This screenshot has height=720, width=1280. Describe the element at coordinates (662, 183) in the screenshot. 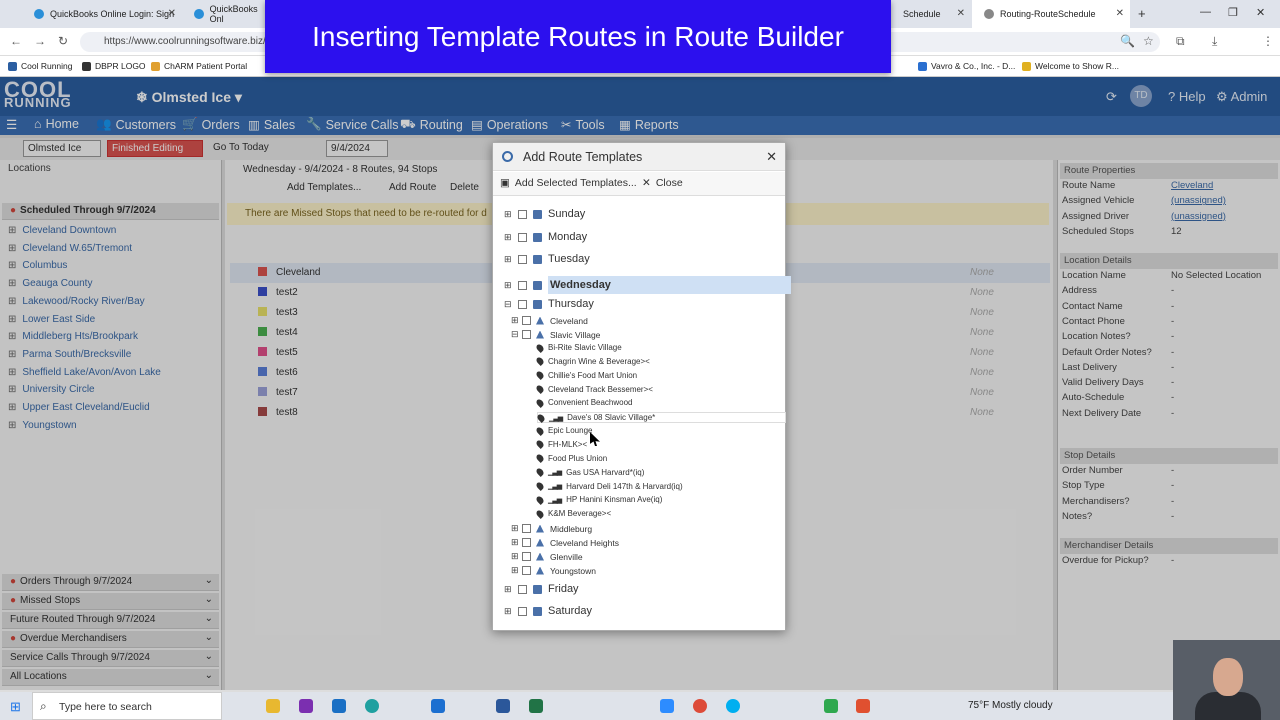

I see `close-button: ✕ Close` at that location.